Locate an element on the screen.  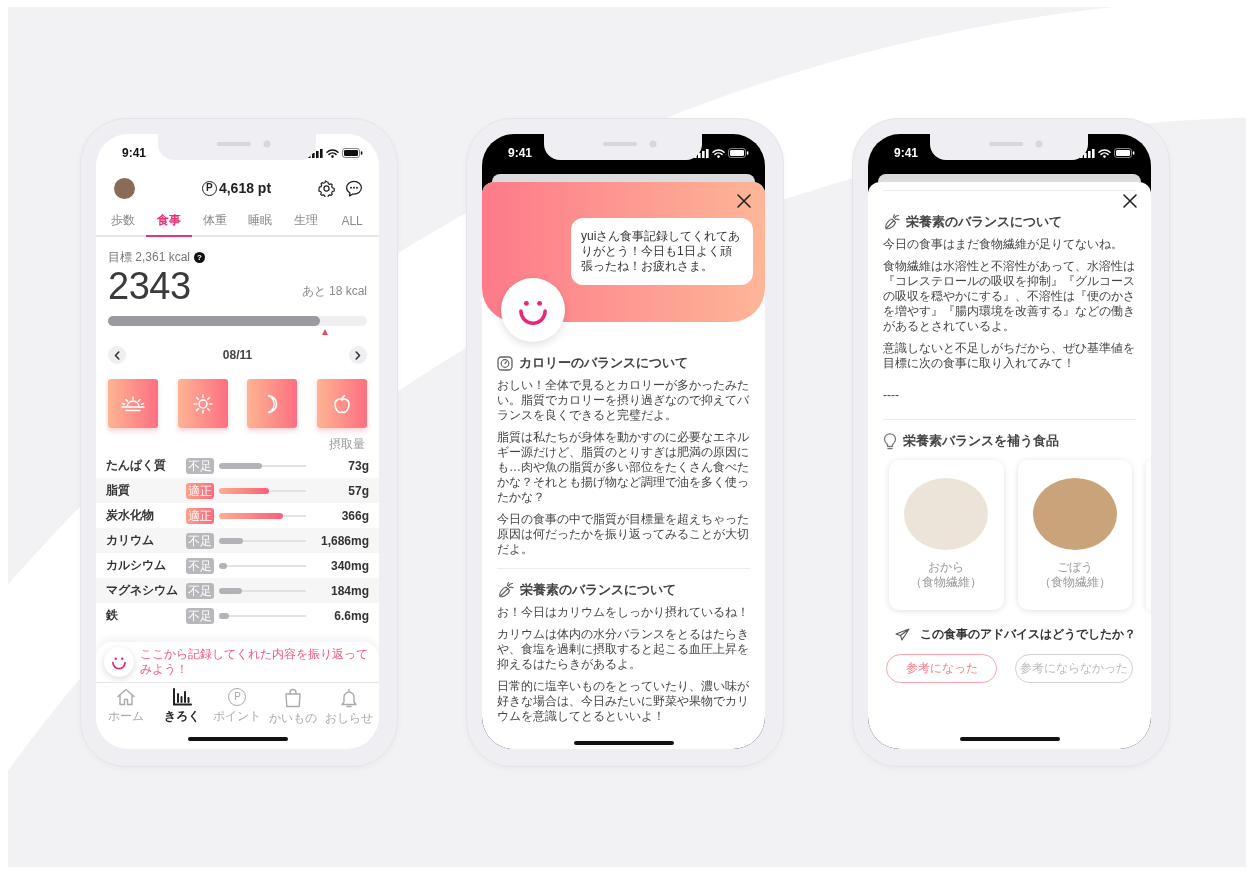
nutrient-amount: 366g is located at coordinates (354, 515).